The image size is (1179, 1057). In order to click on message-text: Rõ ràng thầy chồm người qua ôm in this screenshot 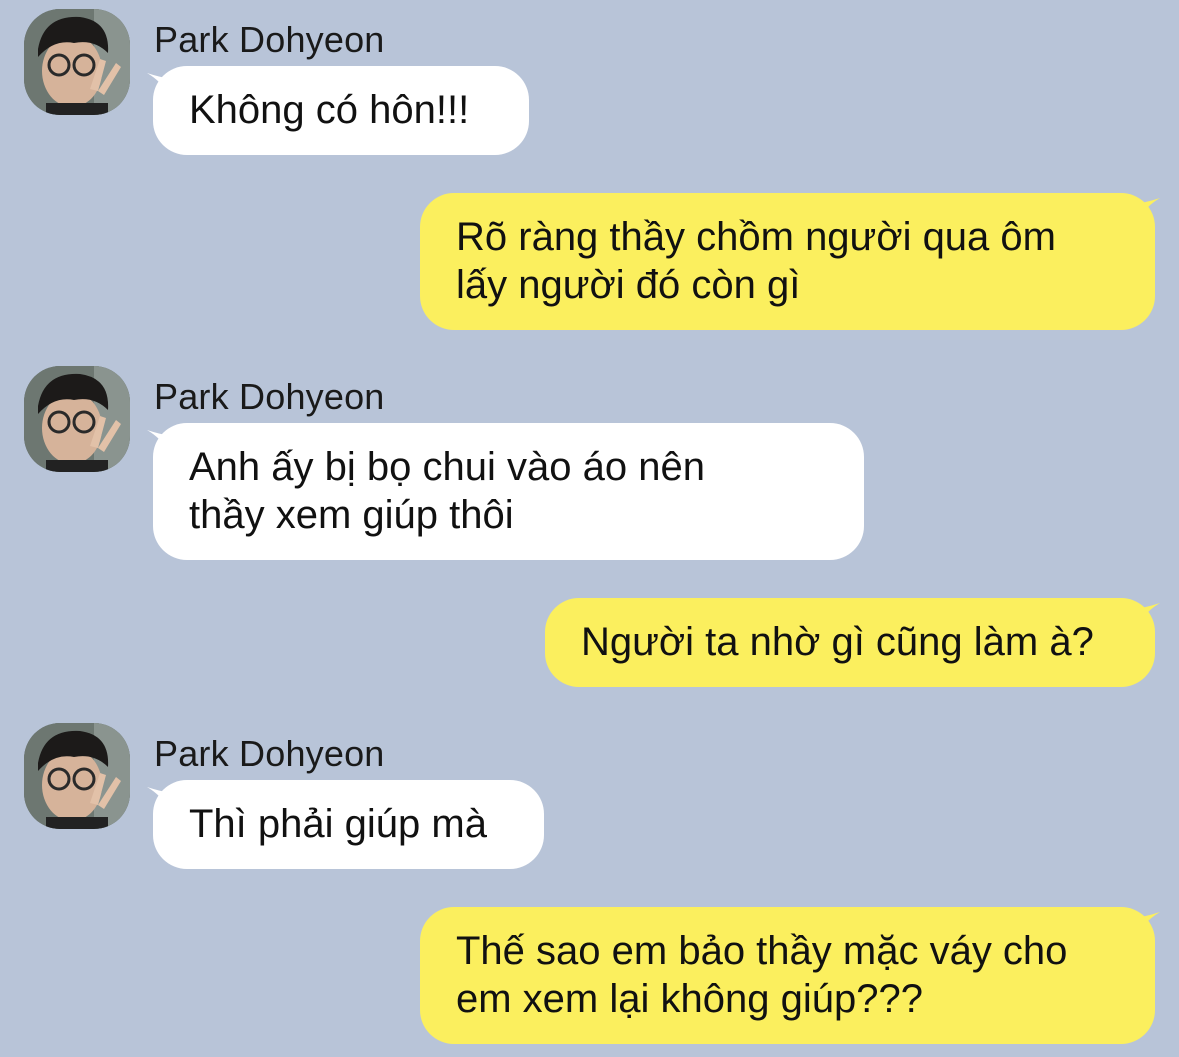, I will do `click(756, 237)`.